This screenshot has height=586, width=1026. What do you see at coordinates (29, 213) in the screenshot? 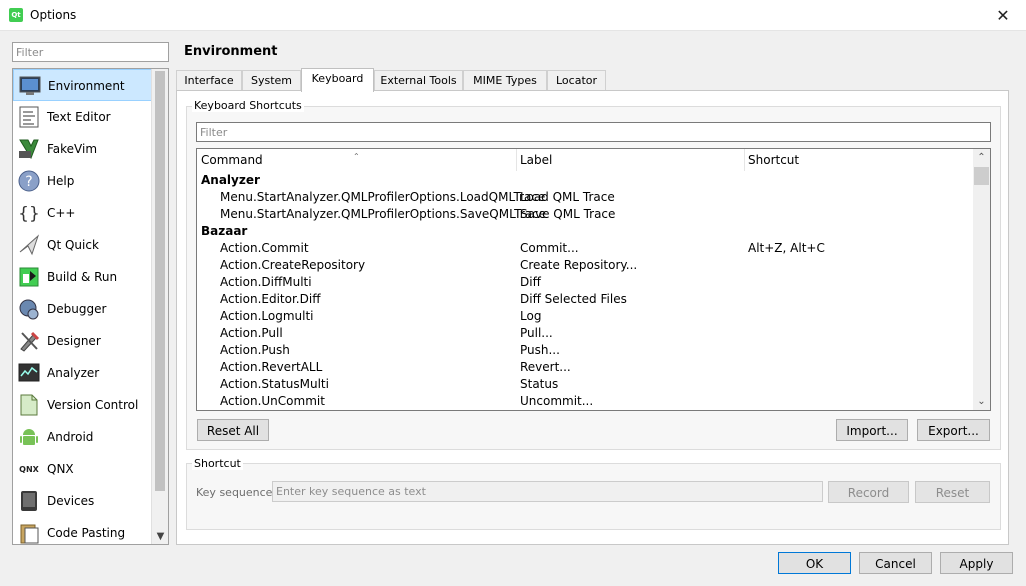
I see `braces-icon: {}` at bounding box center [29, 213].